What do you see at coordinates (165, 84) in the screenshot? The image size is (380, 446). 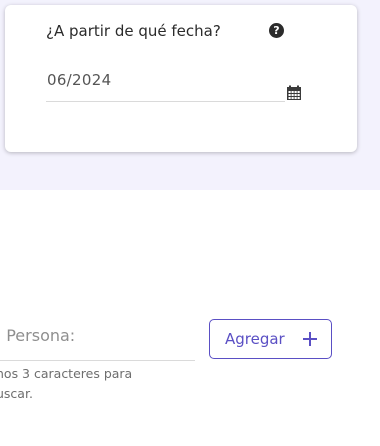 I see `date-input: 06/2024` at bounding box center [165, 84].